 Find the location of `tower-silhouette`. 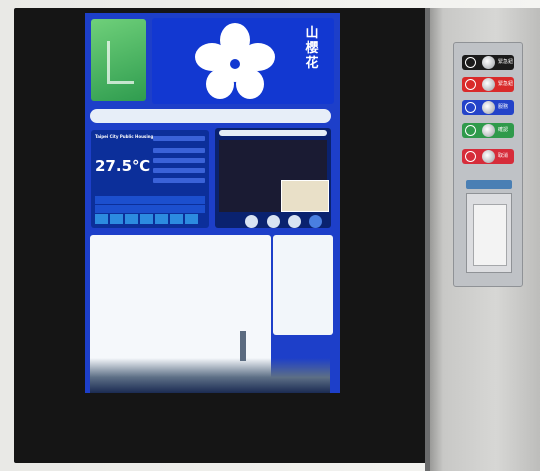

tower-silhouette is located at coordinates (243, 346).